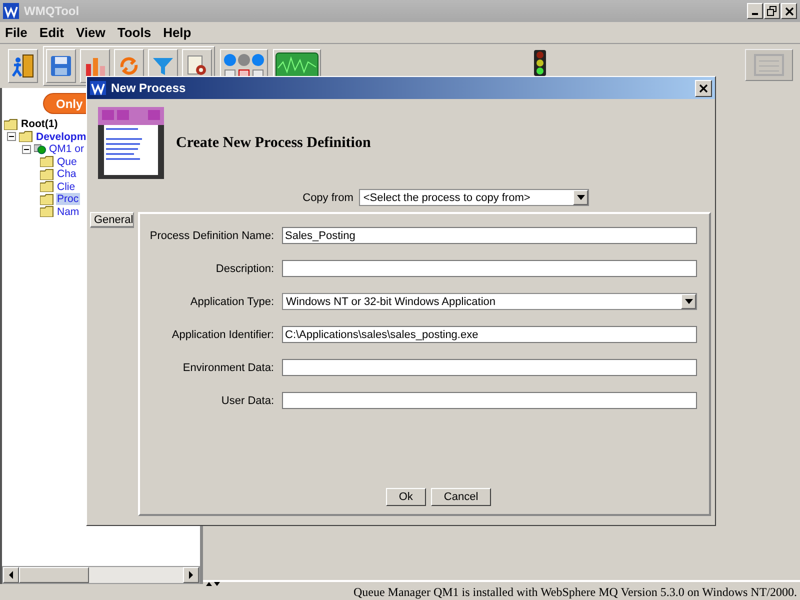  I want to click on split-up-arrow-icon, so click(209, 584).